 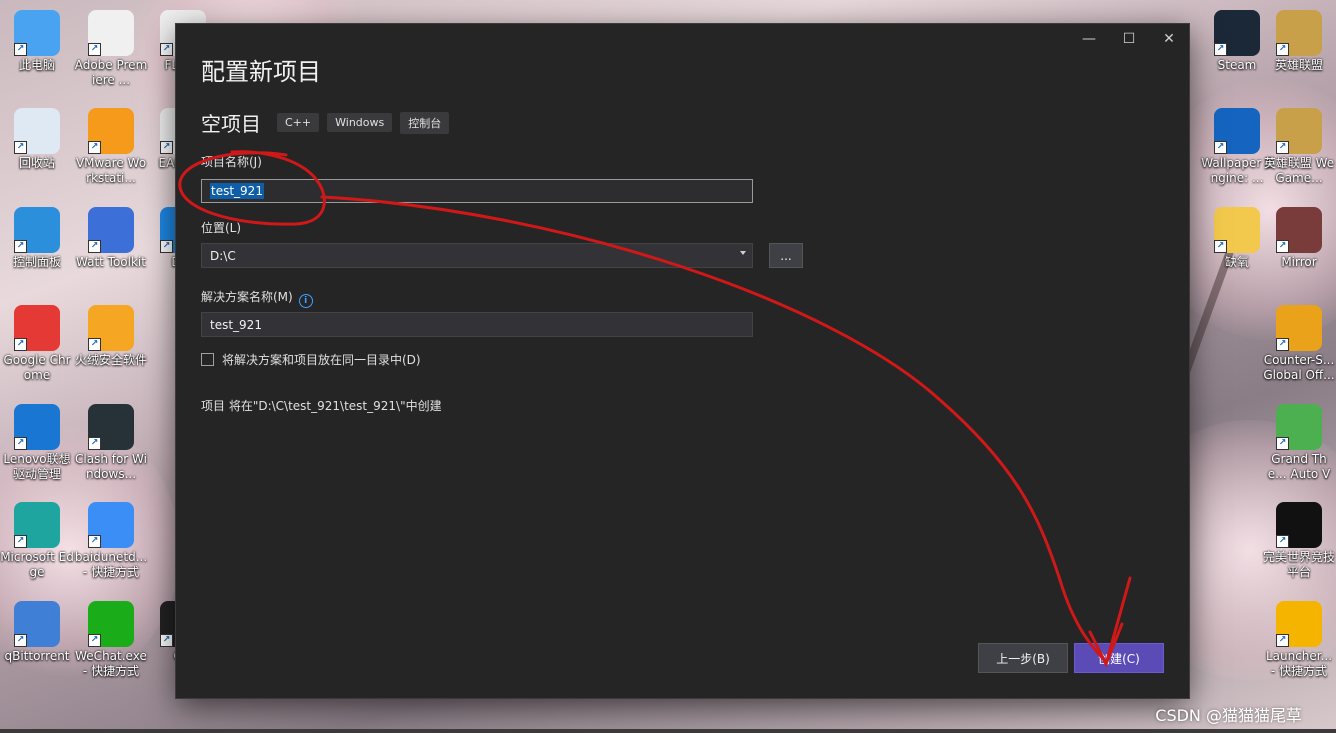 I want to click on recycle-bin-icon: ↗, so click(x=37, y=131).